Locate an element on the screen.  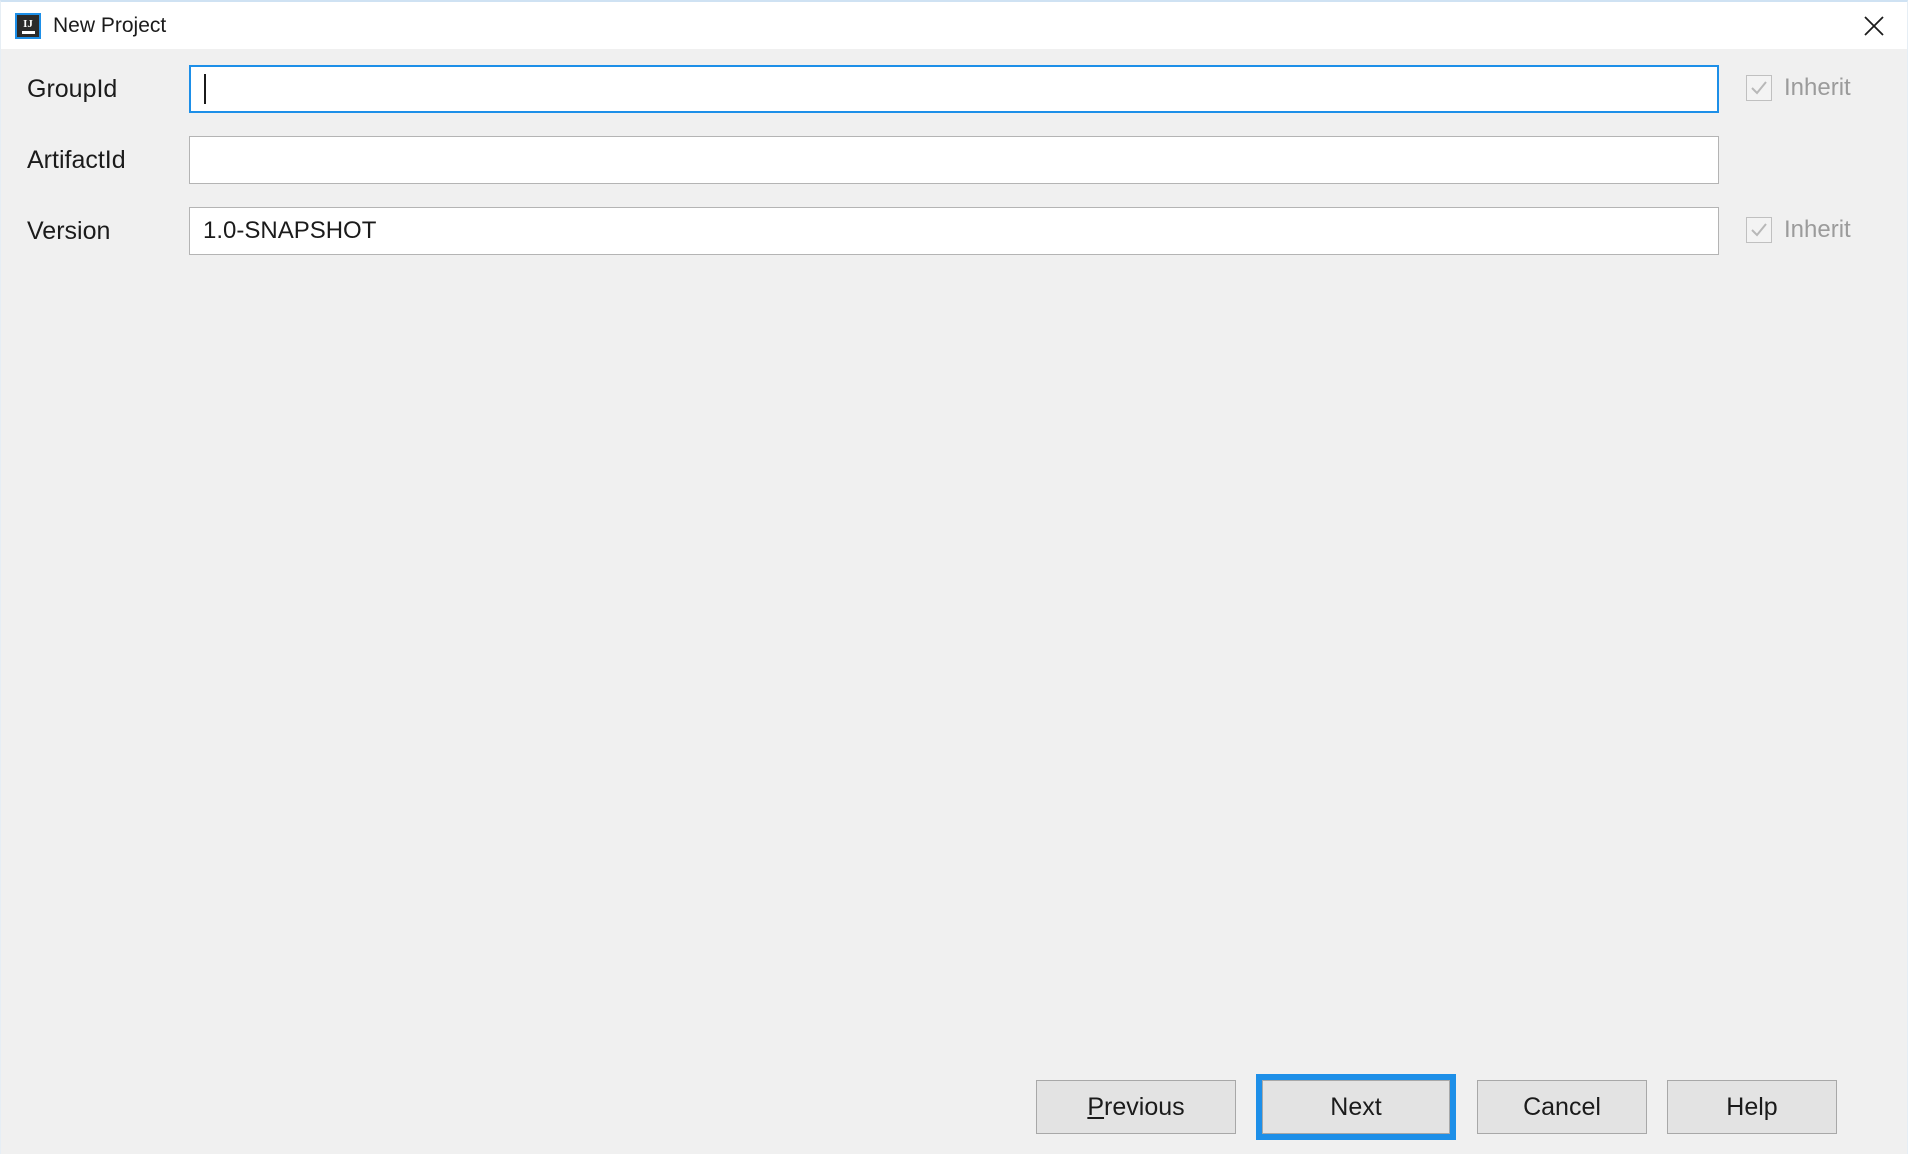
close-icon is located at coordinates (1874, 25).